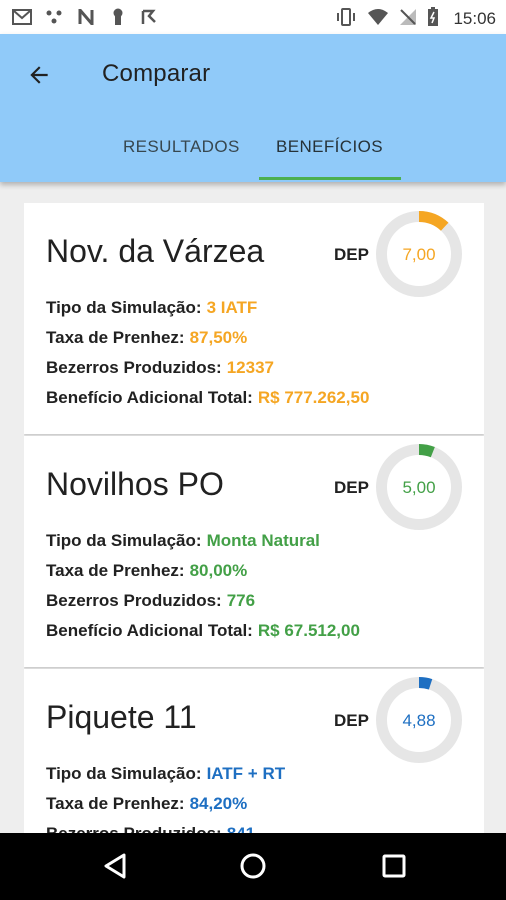 Image resolution: width=506 pixels, height=900 pixels. What do you see at coordinates (329, 147) in the screenshot?
I see `tab-beneficios: BENEFÍCIOS` at bounding box center [329, 147].